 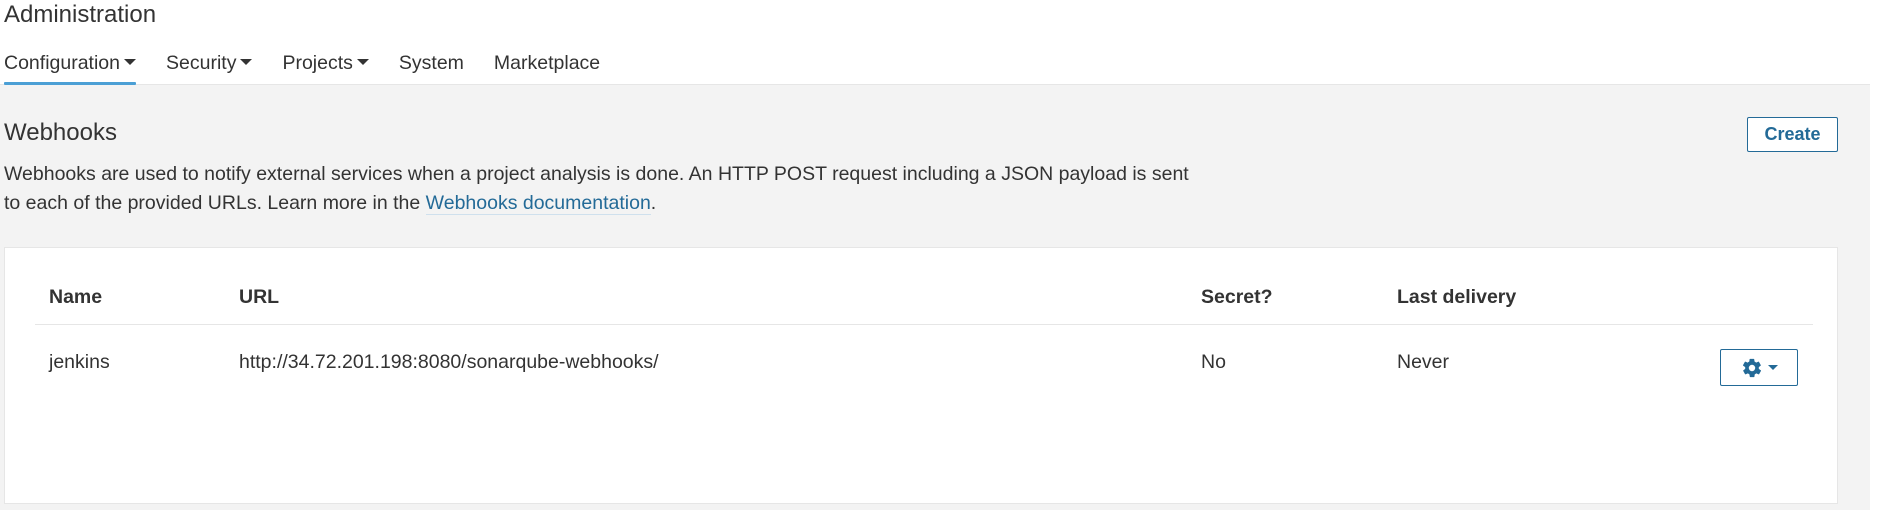 What do you see at coordinates (317, 63) in the screenshot?
I see `nav-projects-label: Projects` at bounding box center [317, 63].